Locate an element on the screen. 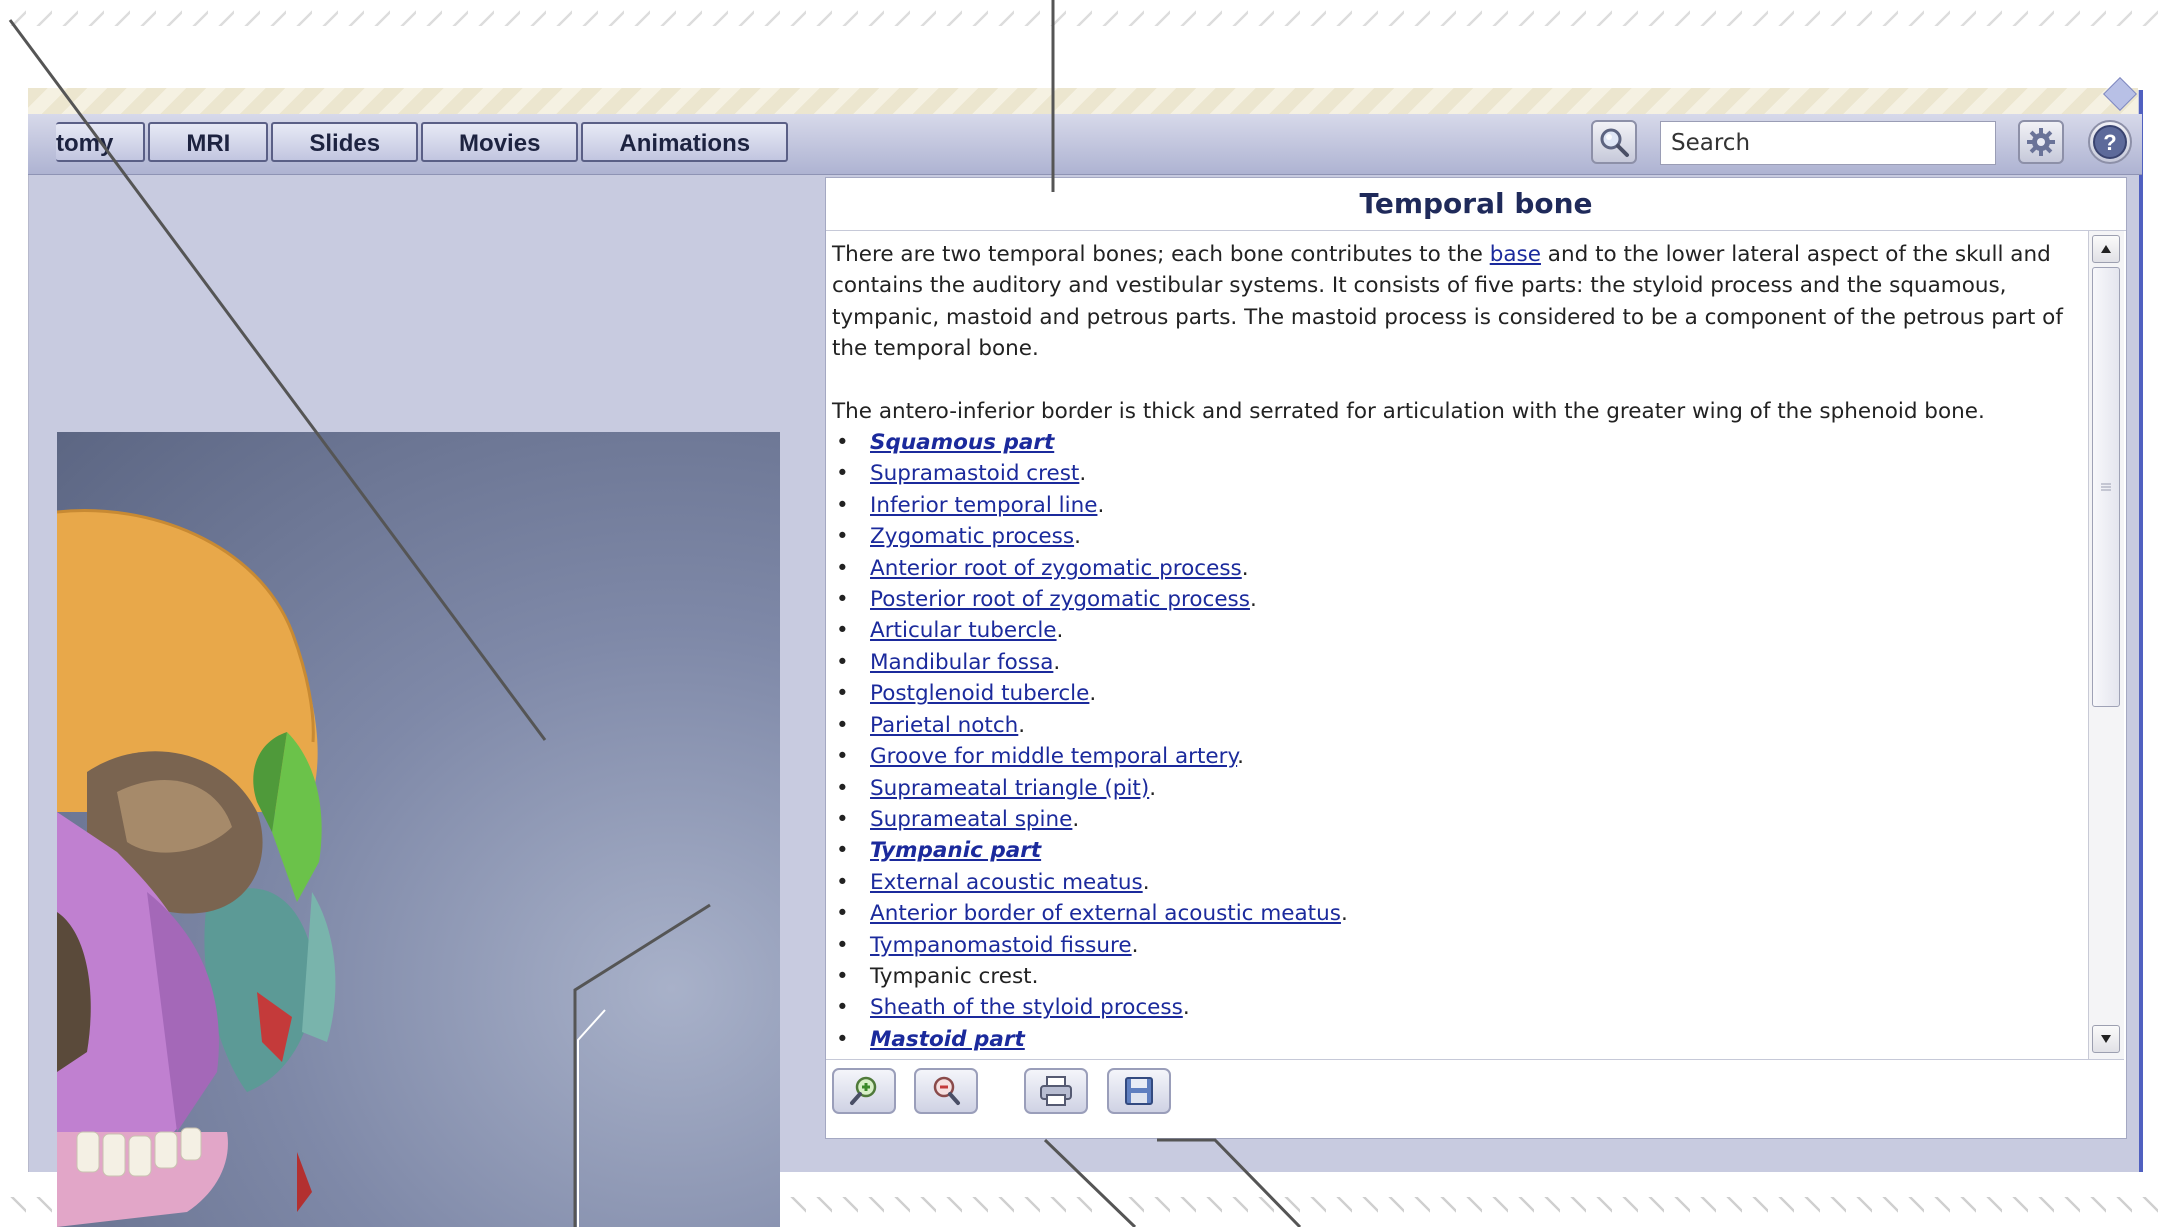  tab-label: Animations is located at coordinates (685, 143).